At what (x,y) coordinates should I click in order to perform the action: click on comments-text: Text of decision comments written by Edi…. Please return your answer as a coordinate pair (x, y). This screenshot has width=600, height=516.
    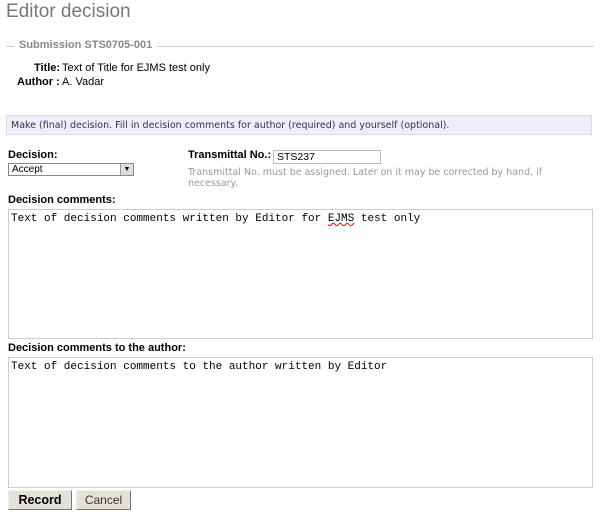
    Looking at the image, I should click on (169, 219).